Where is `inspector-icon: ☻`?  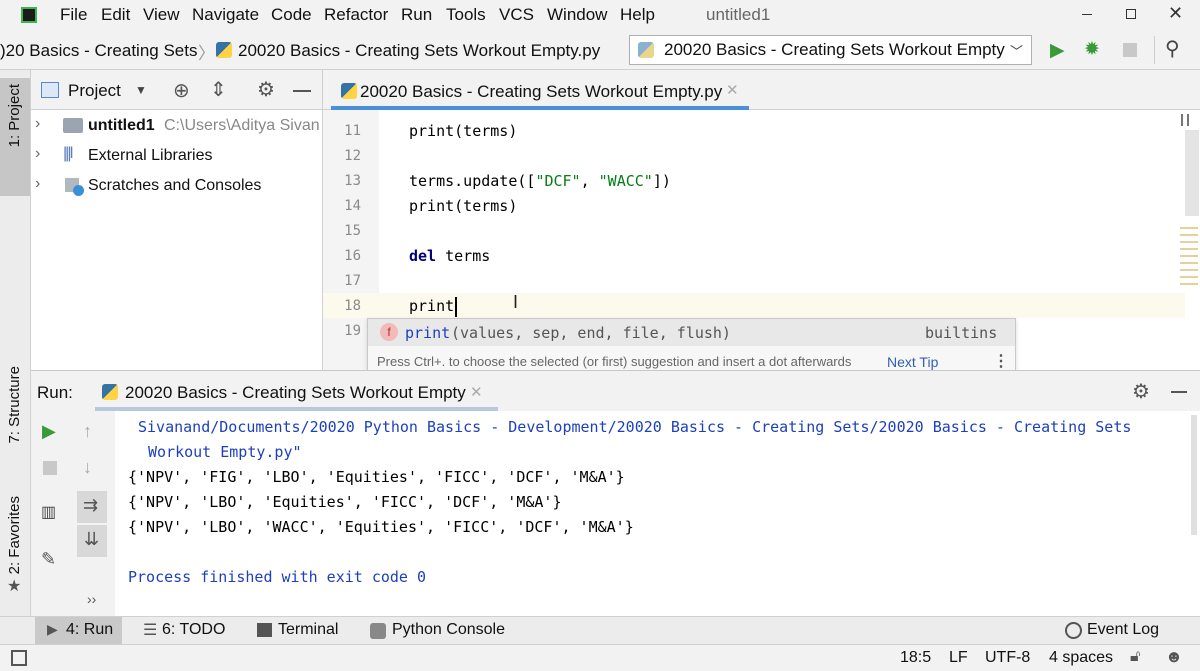
inspector-icon: ☻ is located at coordinates (1174, 657).